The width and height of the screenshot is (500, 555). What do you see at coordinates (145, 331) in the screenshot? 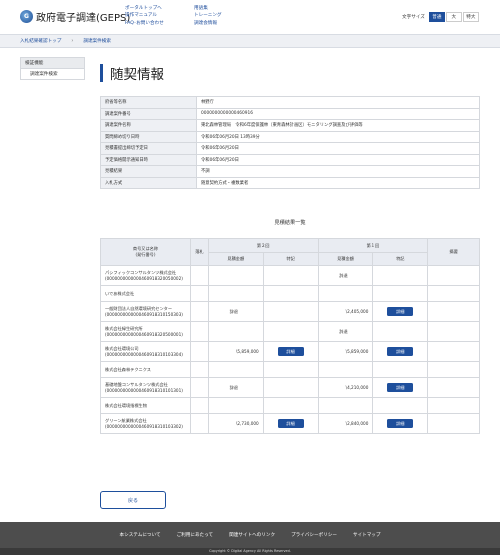
I see `company-cell: 株式会社緑生研究所 (0000000000000460918320500001)` at bounding box center [145, 331].